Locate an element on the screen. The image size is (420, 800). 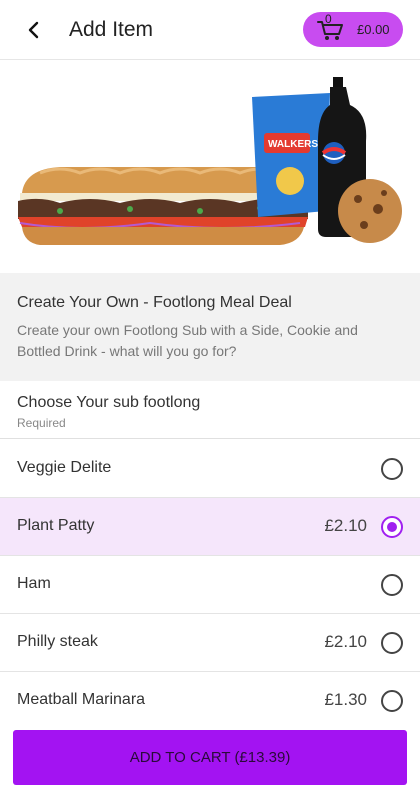
add-to-cart-button: ADD TO CART (£13.39) is located at coordinates (210, 757).